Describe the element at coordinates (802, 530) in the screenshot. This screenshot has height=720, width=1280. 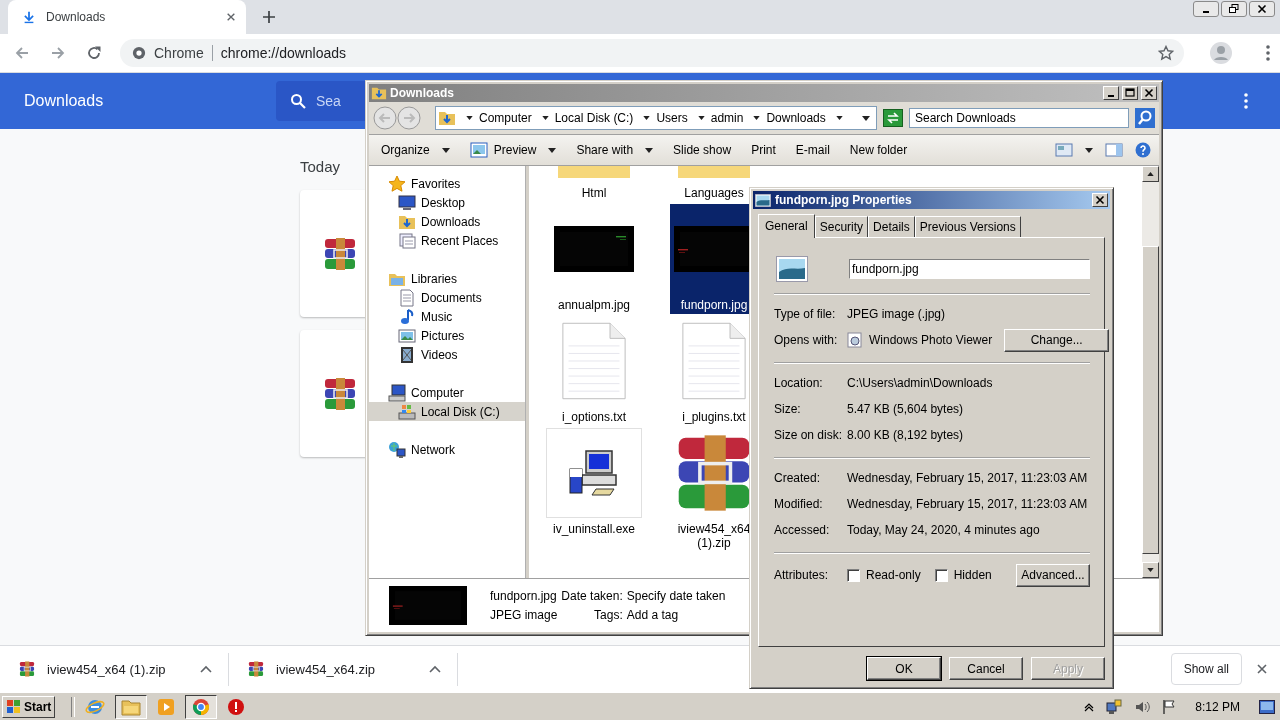
I see `field-label: Accessed:` at that location.